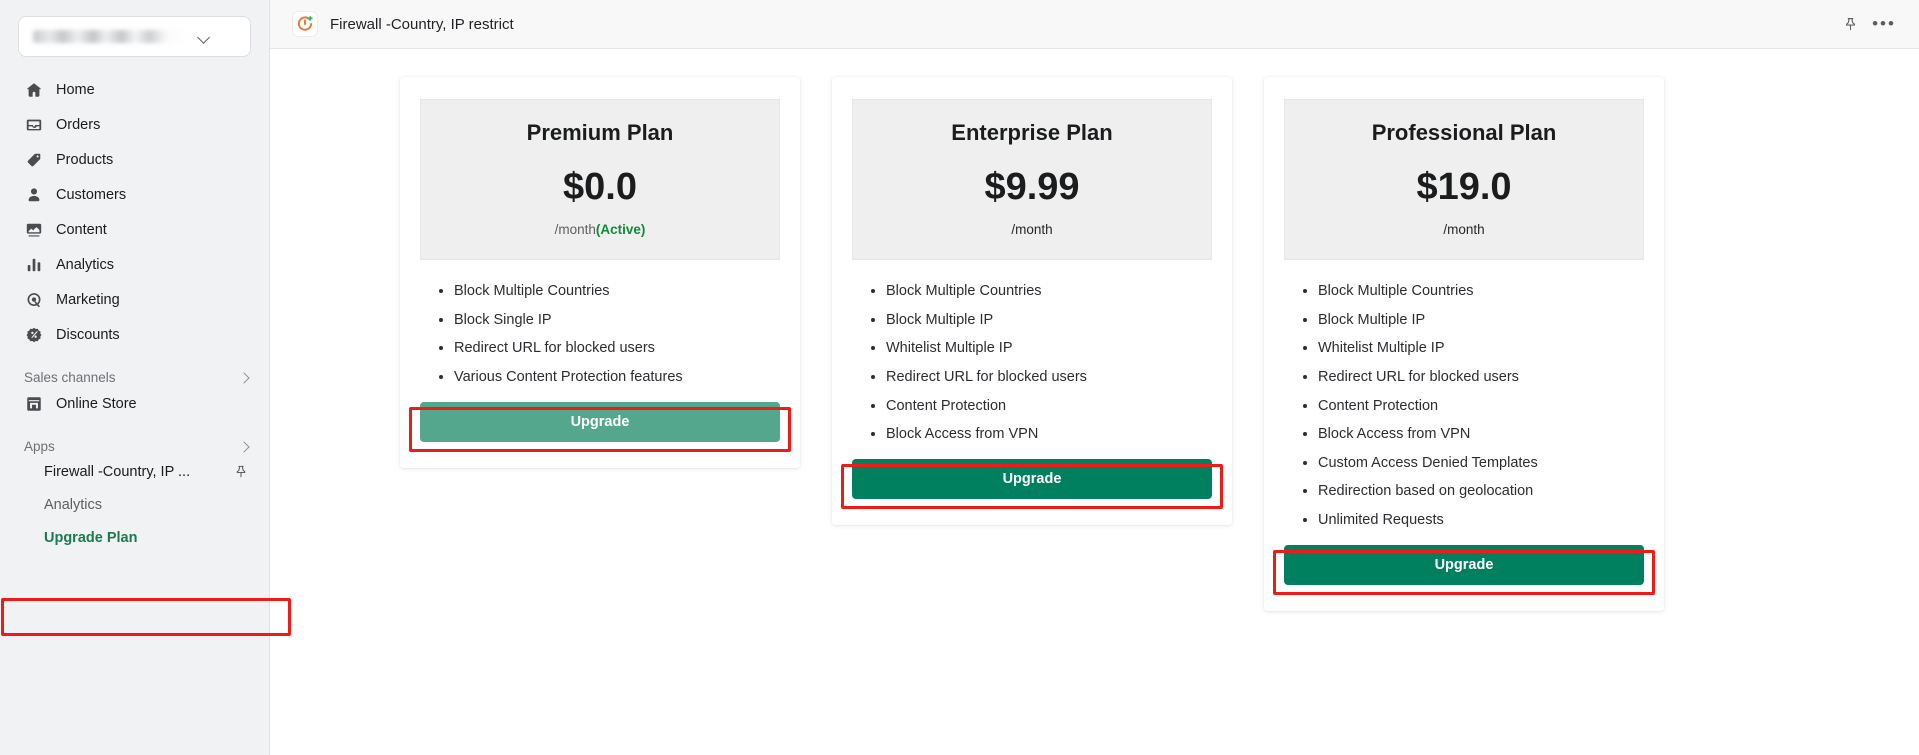 Image resolution: width=1919 pixels, height=755 pixels. What do you see at coordinates (600, 422) in the screenshot?
I see `upgrade-button-premium: Upgrade` at bounding box center [600, 422].